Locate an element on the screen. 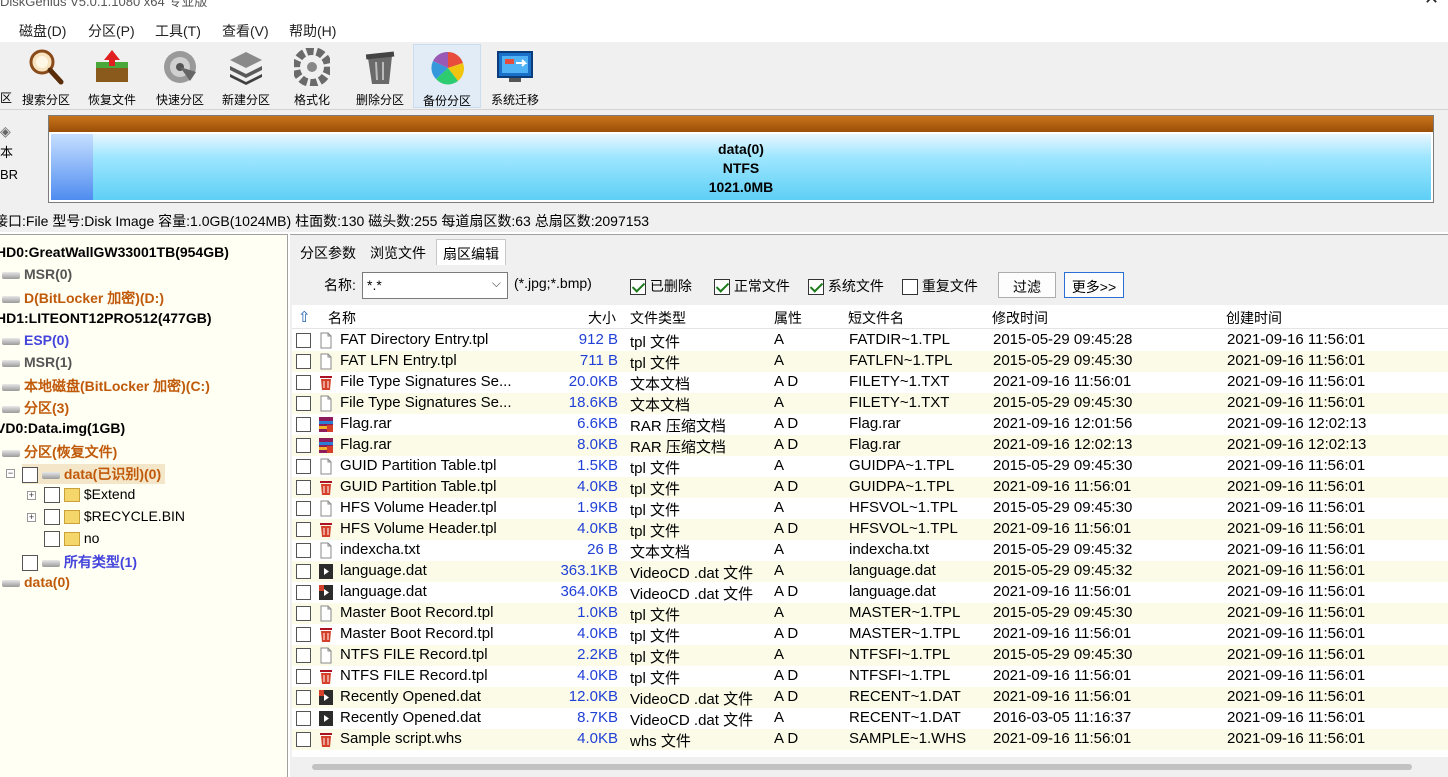 The height and width of the screenshot is (777, 1448). tree-node: VD0:Data.img(1GB) is located at coordinates (62, 428).